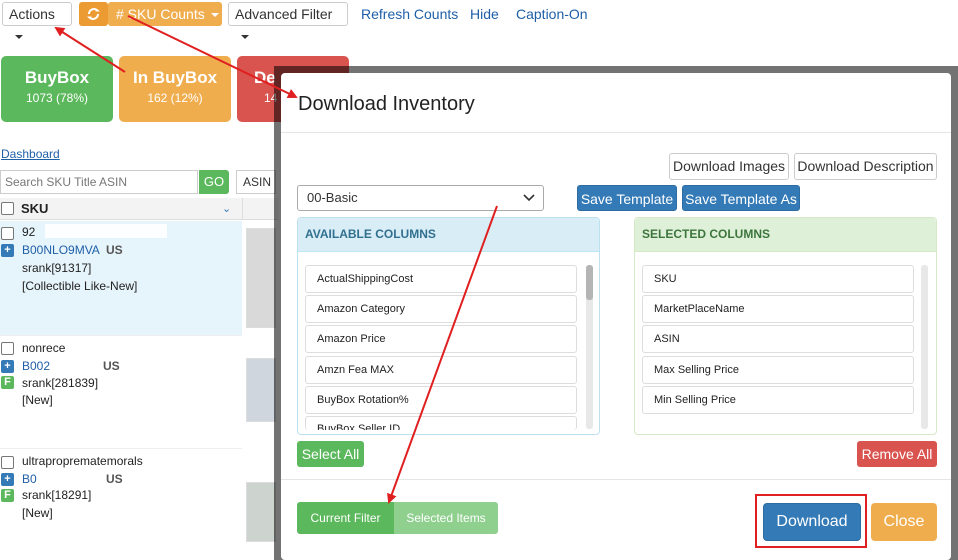 This screenshot has width=958, height=560. Describe the element at coordinates (212, 57) in the screenshot. I see `arrow-to-modal` at that location.